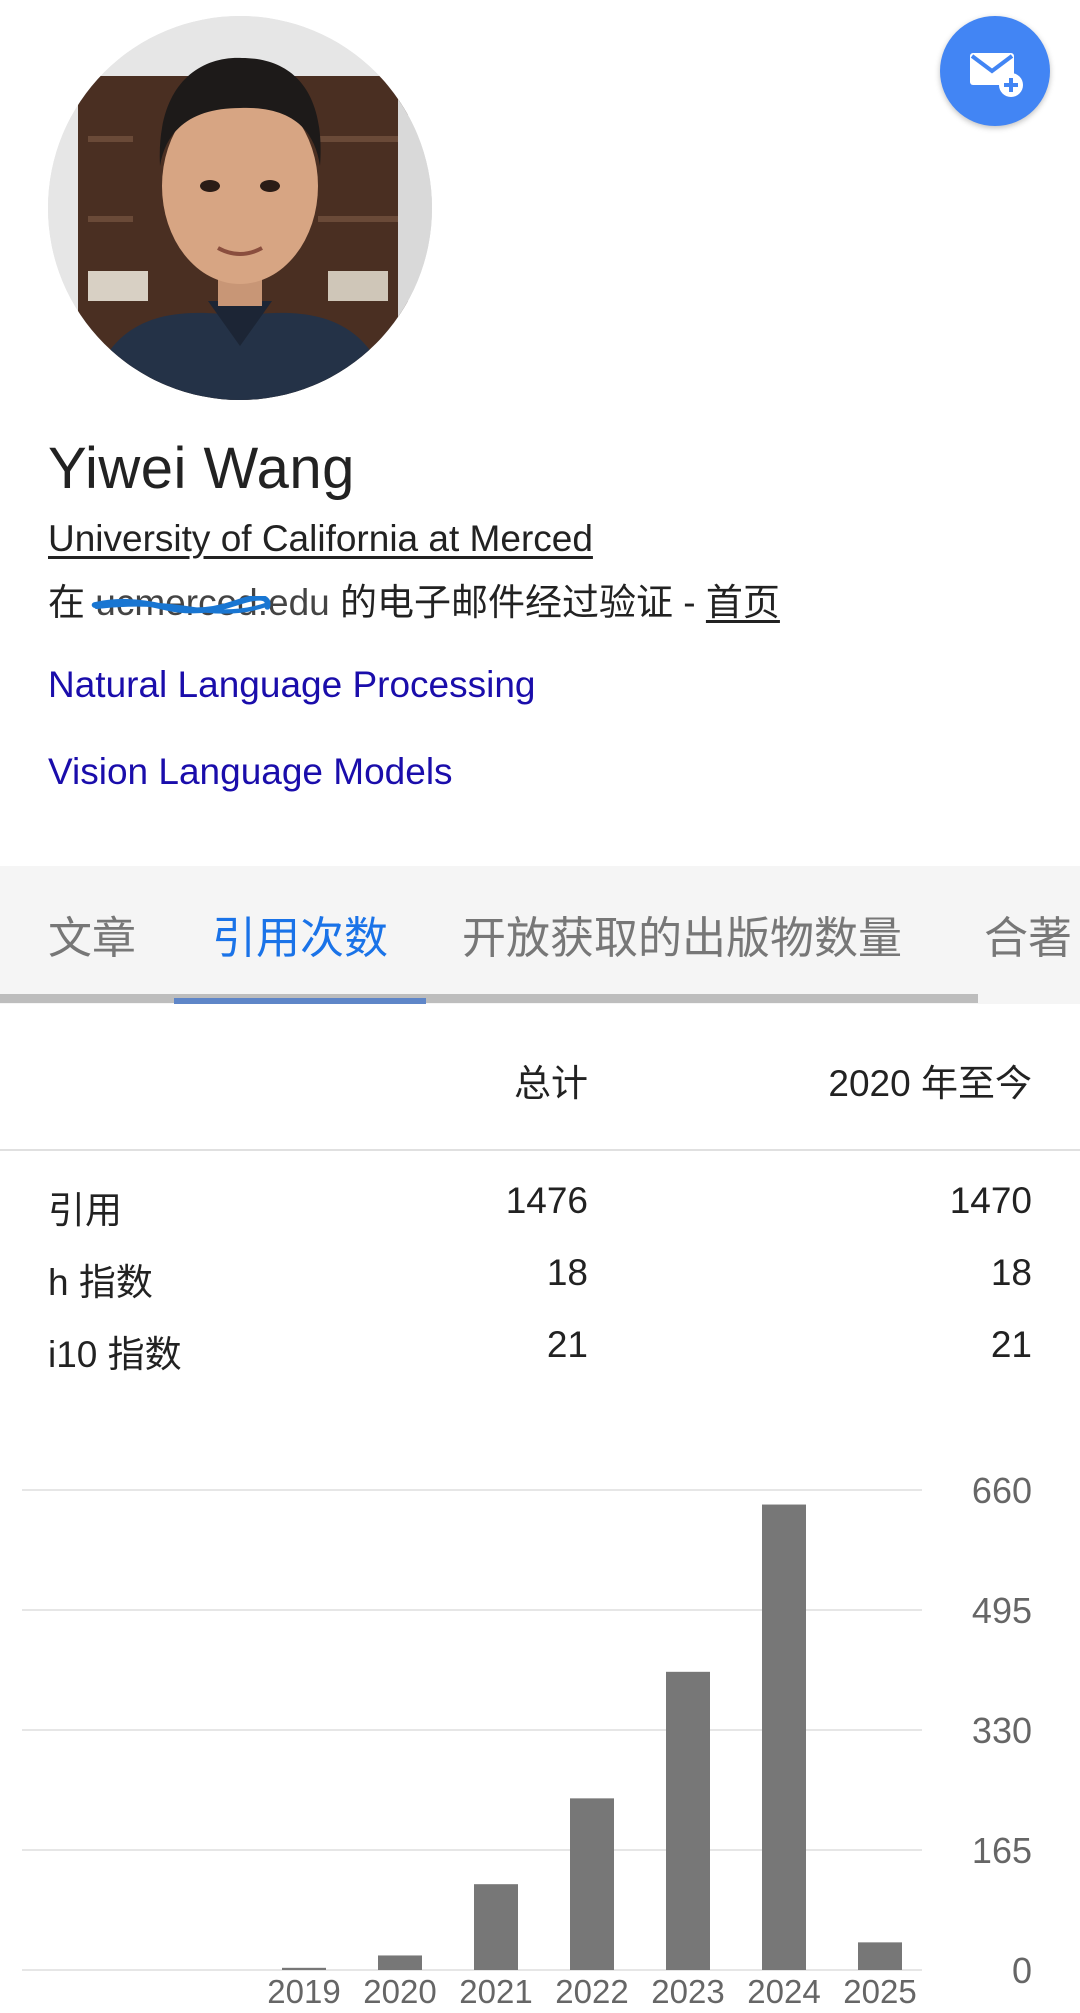 Image resolution: width=1080 pixels, height=2013 pixels. Describe the element at coordinates (320, 539) in the screenshot. I see `affiliation-link: University of California at Merced` at that location.